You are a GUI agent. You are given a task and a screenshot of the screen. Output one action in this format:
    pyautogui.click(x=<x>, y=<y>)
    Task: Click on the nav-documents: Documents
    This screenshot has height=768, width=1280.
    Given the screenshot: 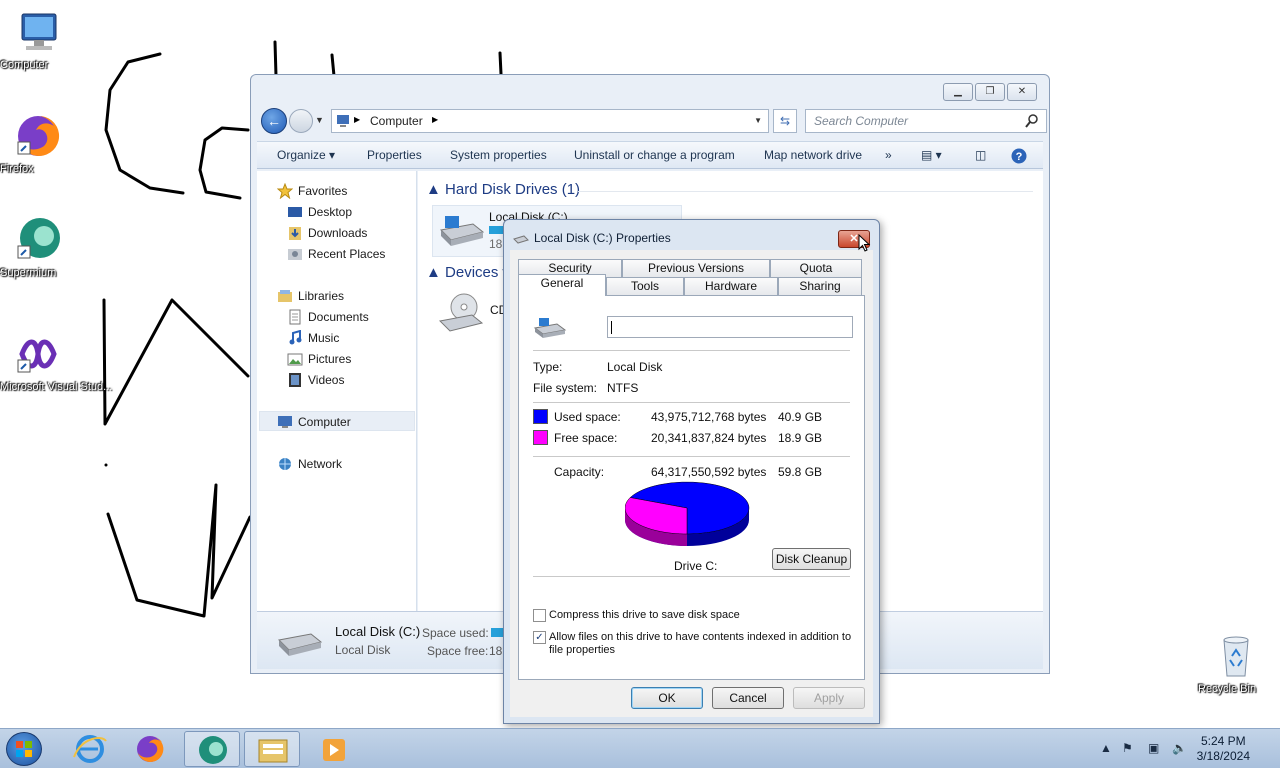 What is the action you would take?
    pyautogui.click(x=328, y=317)
    